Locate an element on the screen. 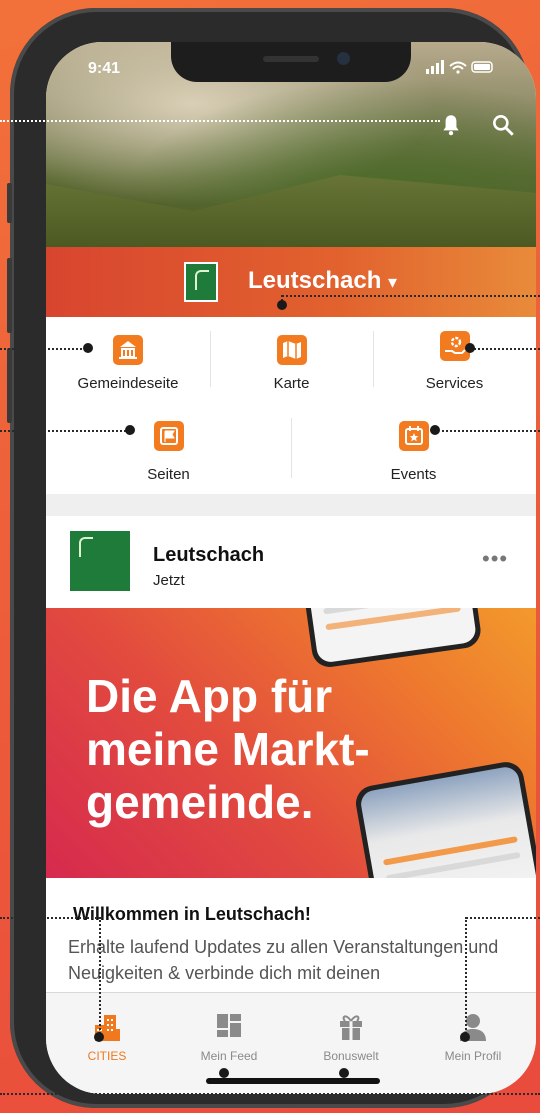 The width and height of the screenshot is (540, 1113). city-selector-band: Leutschach ▾ is located at coordinates (291, 282).